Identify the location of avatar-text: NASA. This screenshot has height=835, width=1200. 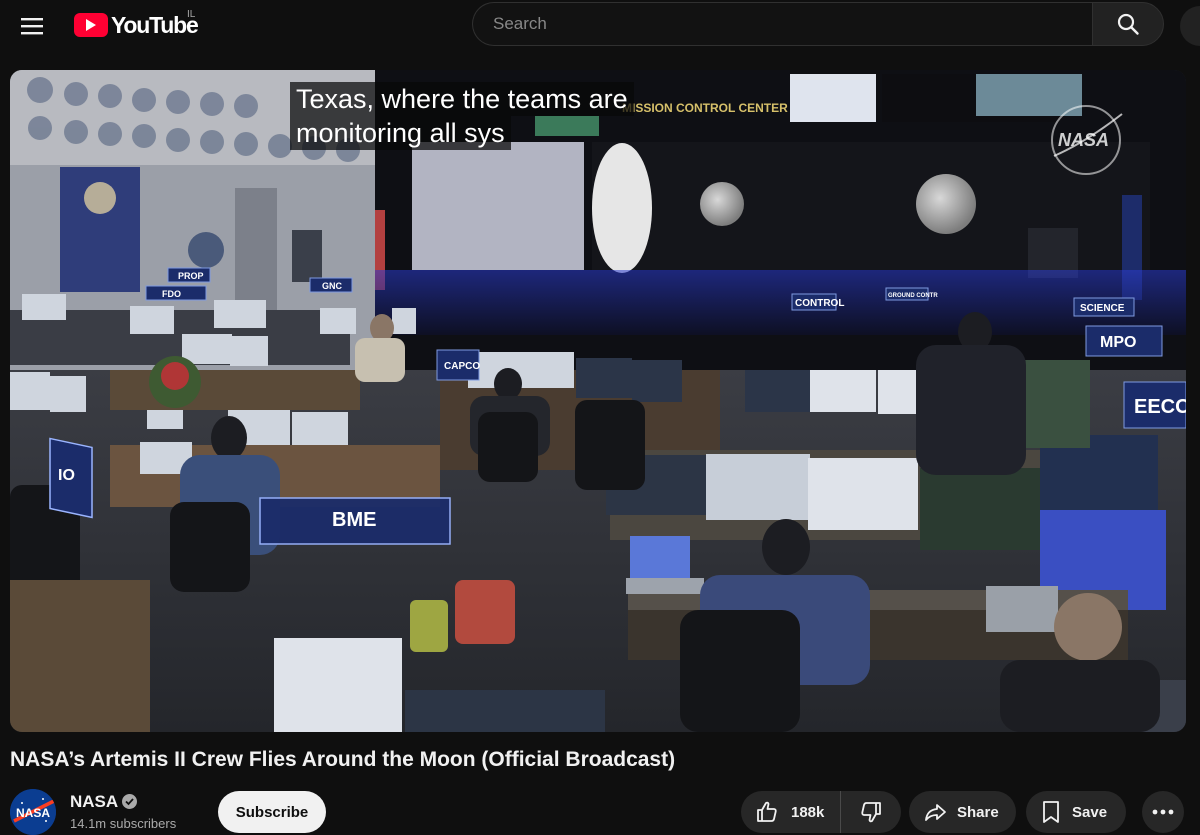
(33, 813).